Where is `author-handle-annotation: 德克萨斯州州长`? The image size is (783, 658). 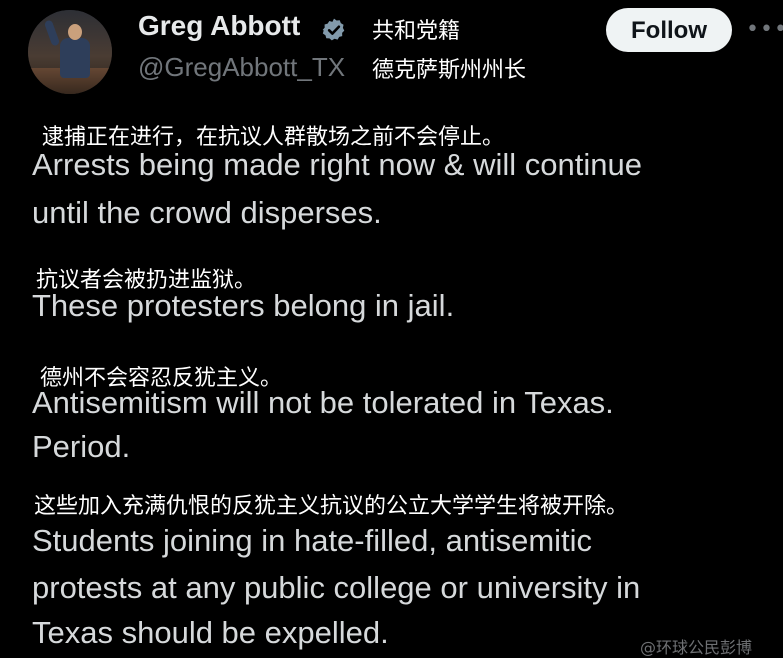 author-handle-annotation: 德克萨斯州州长 is located at coordinates (449, 70).